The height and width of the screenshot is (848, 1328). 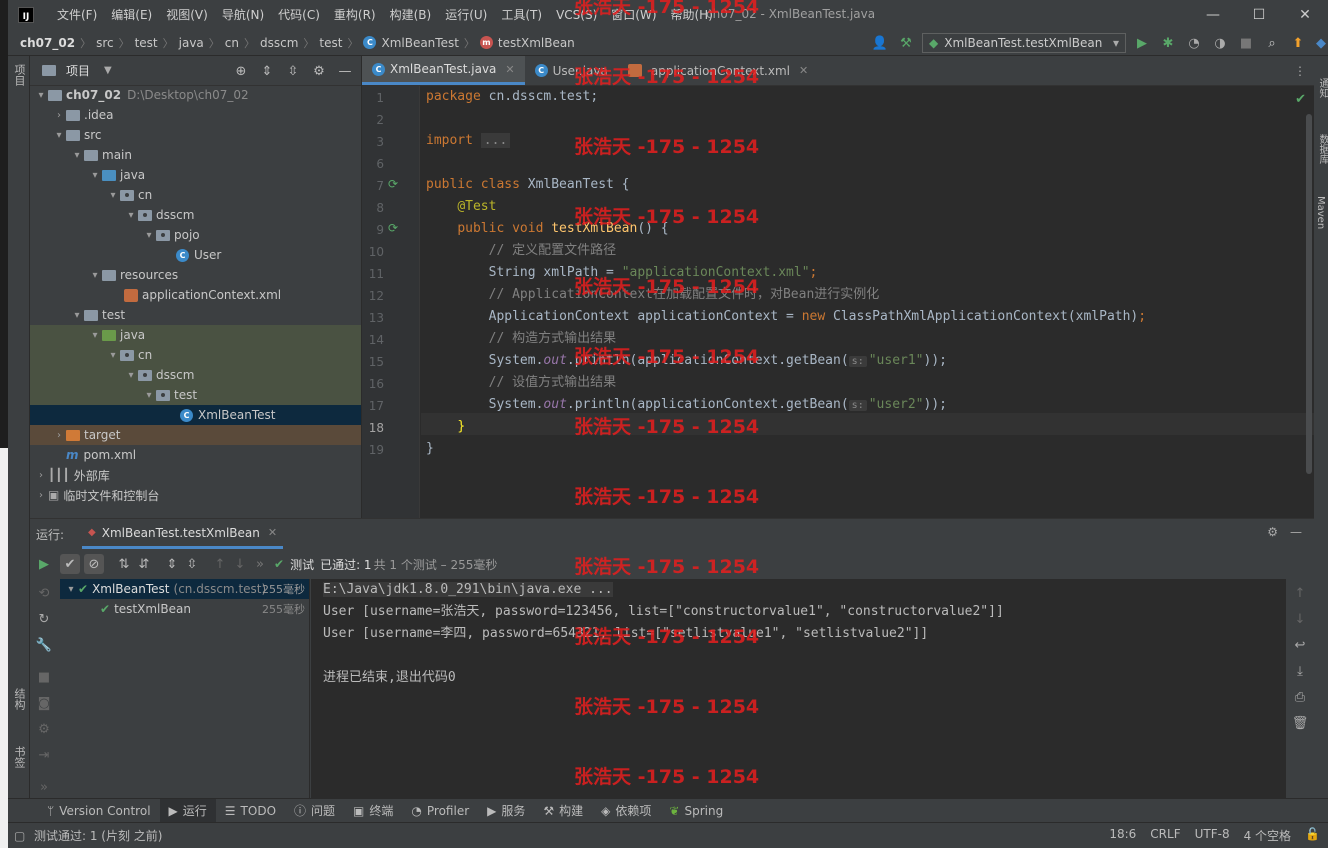 I want to click on build-hammer-icon: ⚒, so click(x=906, y=43).